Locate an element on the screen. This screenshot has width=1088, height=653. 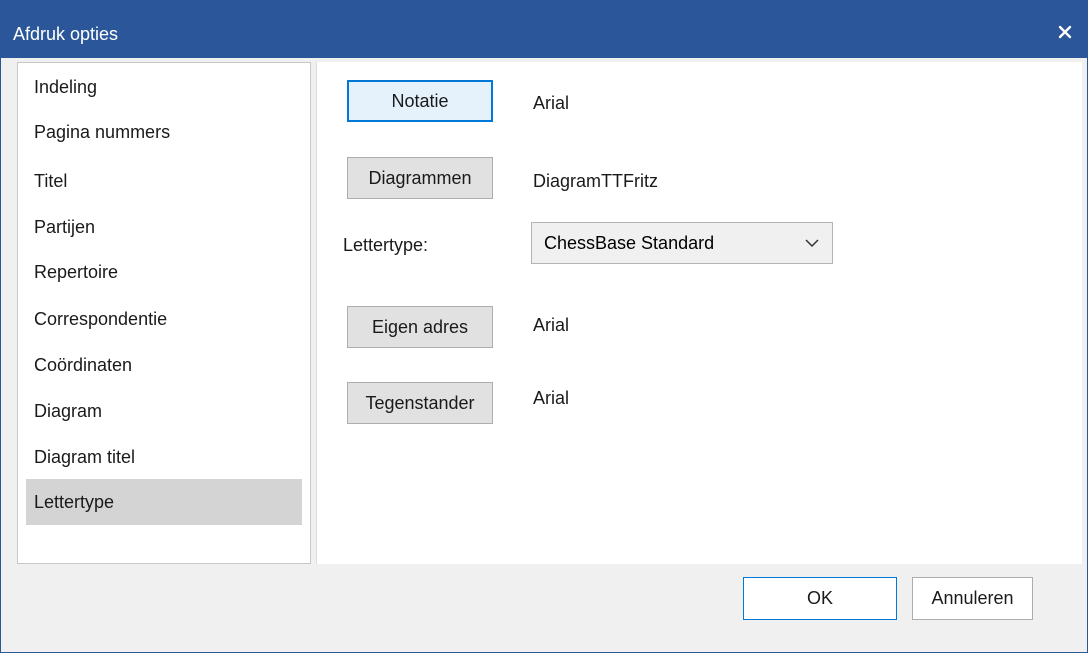
cancel-button: Annuleren is located at coordinates (972, 598).